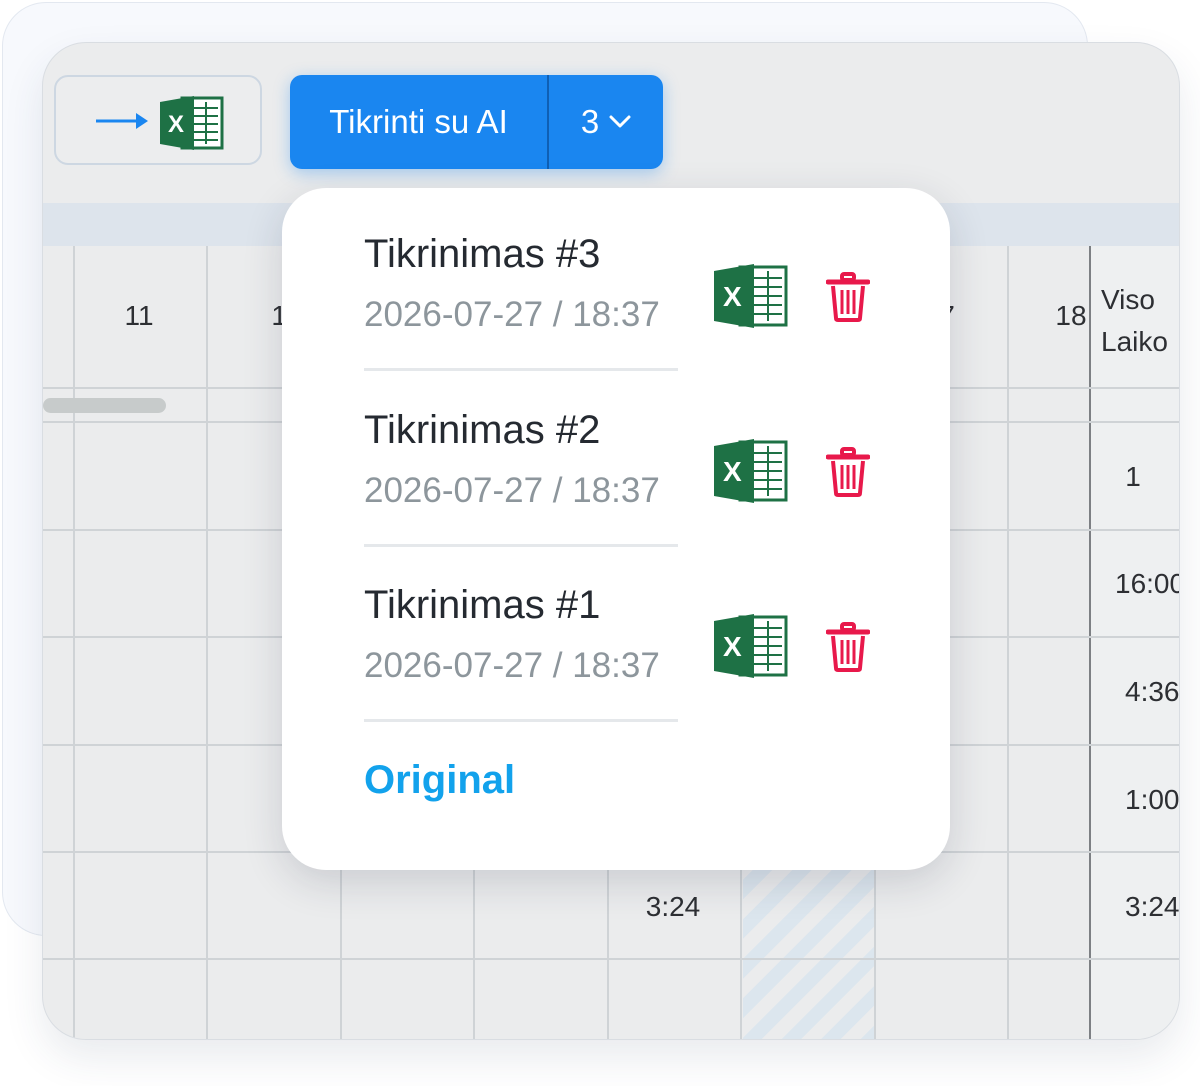 The height and width of the screenshot is (1086, 1200). I want to click on total-header-line: Viso, so click(1128, 299).